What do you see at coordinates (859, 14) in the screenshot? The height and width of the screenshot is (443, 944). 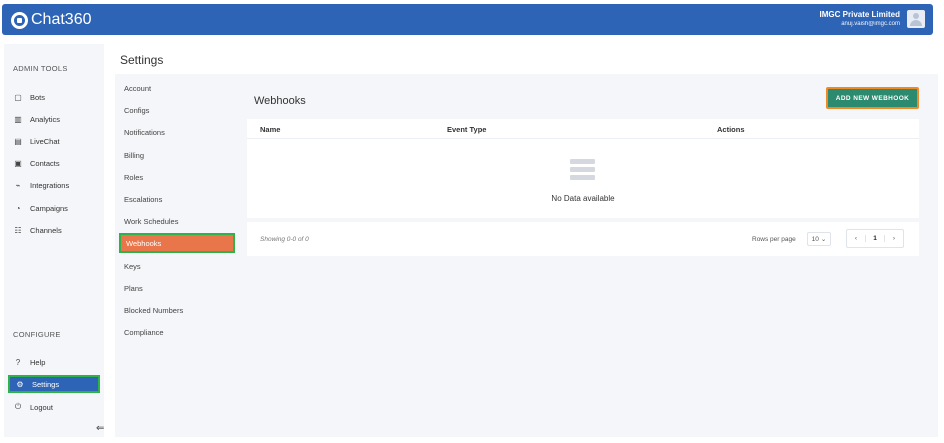 I see `org-name: IMGC Private Limited` at bounding box center [859, 14].